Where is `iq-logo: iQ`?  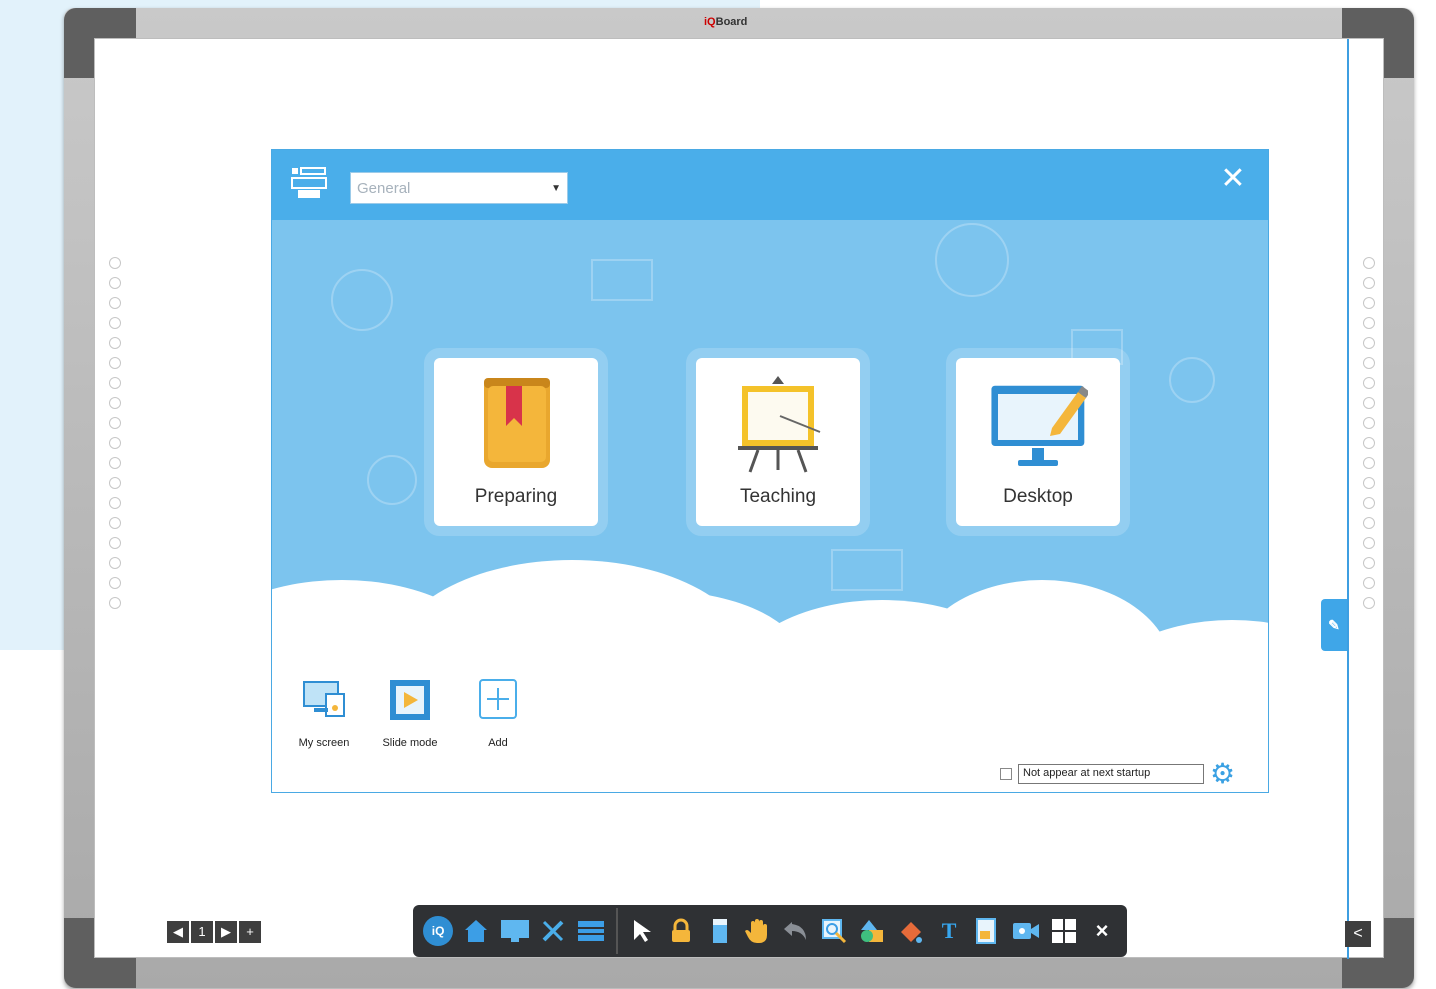
iq-logo: iQ is located at coordinates (438, 931).